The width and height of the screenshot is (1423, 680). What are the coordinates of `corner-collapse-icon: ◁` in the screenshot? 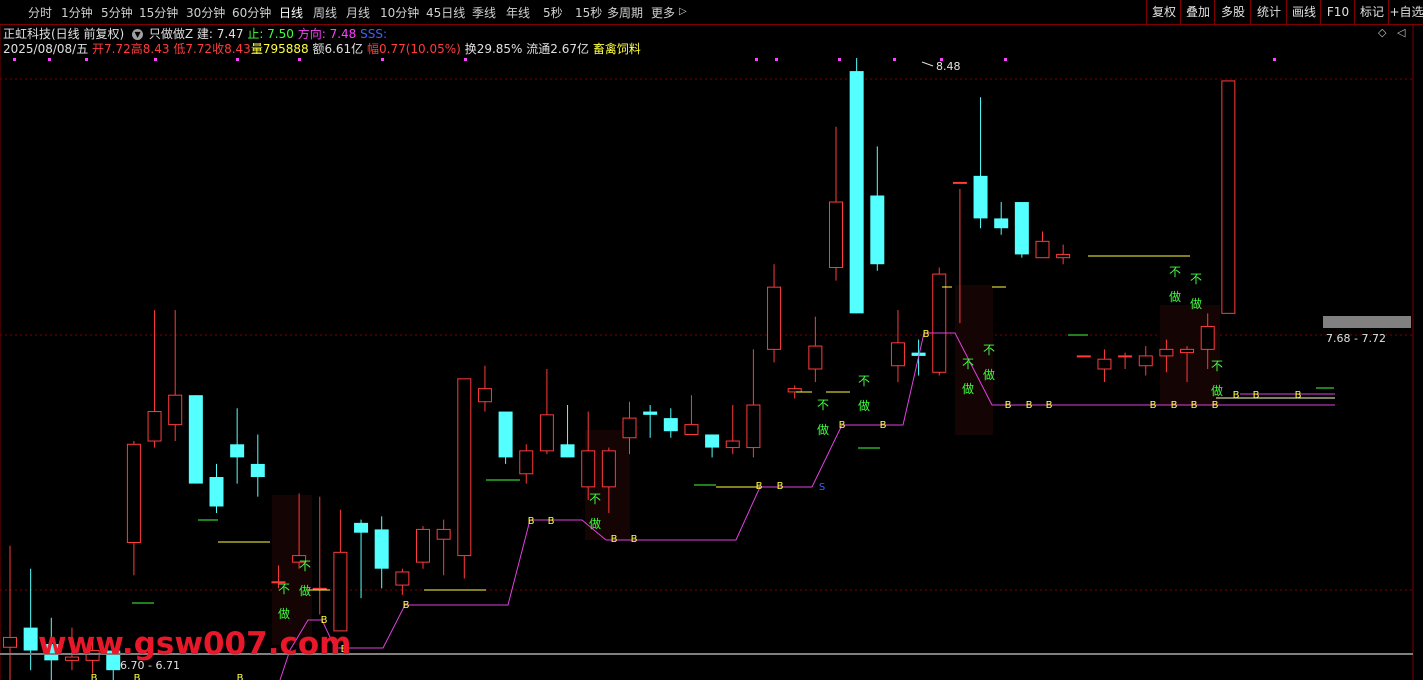 It's located at (1401, 32).